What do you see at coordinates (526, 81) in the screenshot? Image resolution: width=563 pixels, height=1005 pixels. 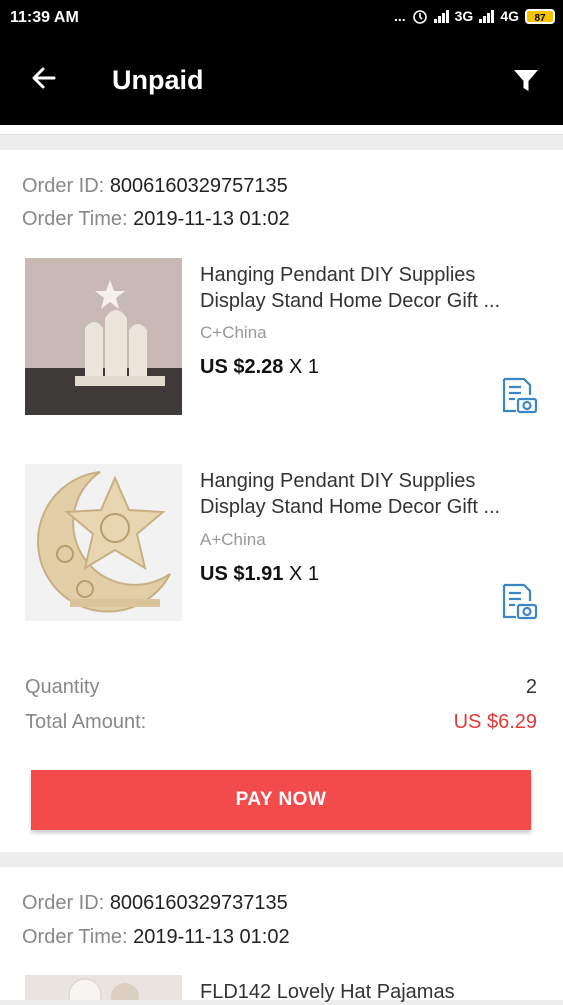 I see `filter-icon` at bounding box center [526, 81].